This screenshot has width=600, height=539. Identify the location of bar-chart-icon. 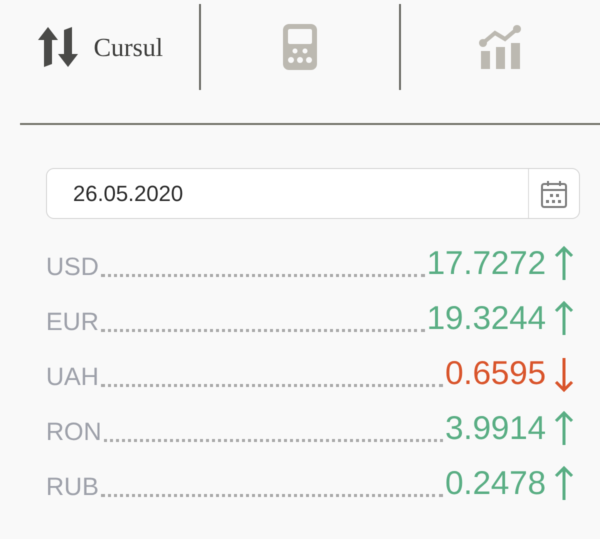
(500, 47).